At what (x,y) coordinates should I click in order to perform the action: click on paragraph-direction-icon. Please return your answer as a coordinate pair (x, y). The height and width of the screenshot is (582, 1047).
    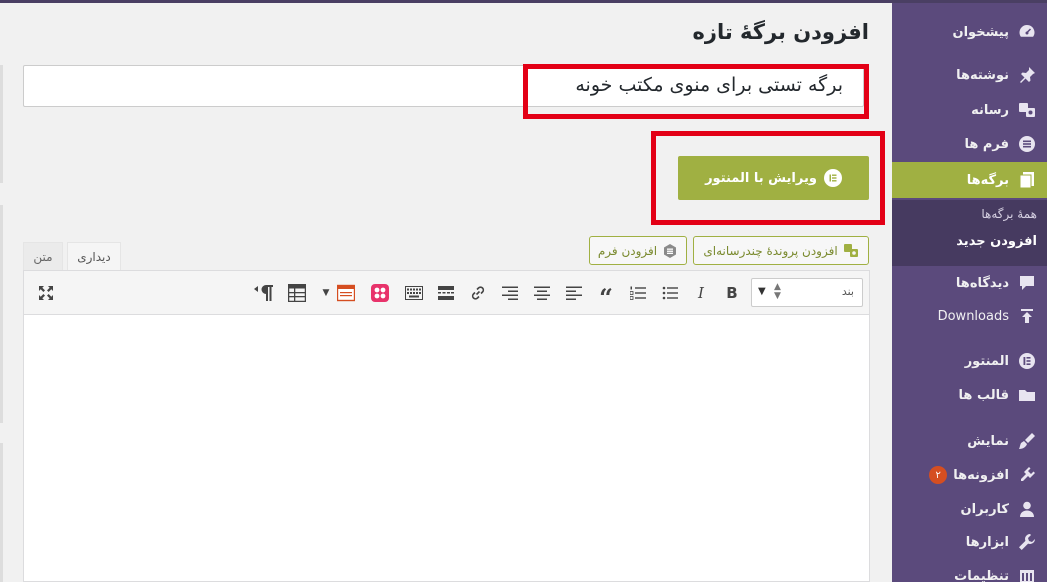
    Looking at the image, I should click on (263, 293).